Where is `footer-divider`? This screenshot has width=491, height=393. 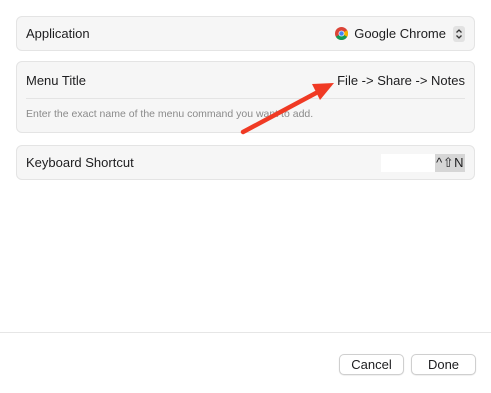
footer-divider is located at coordinates (245, 332).